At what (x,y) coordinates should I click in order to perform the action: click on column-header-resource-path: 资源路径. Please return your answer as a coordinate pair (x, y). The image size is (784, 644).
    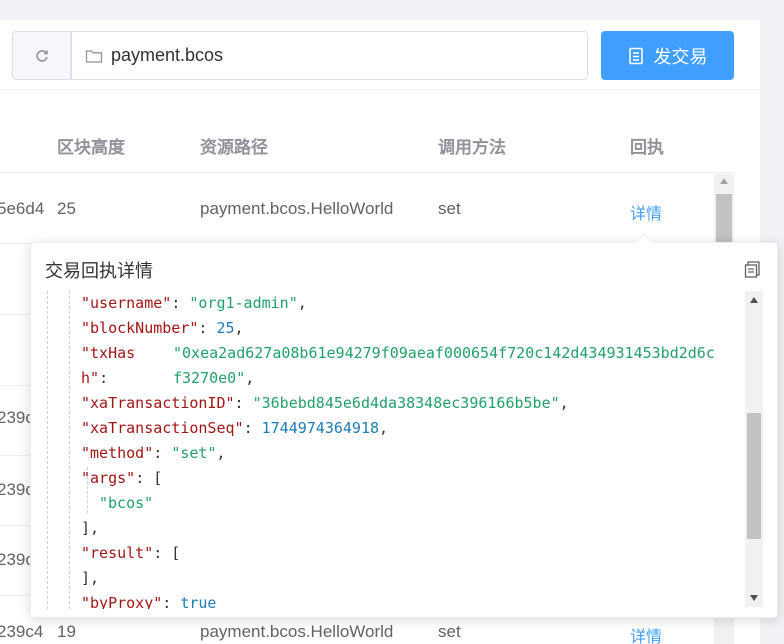
    Looking at the image, I should click on (234, 148).